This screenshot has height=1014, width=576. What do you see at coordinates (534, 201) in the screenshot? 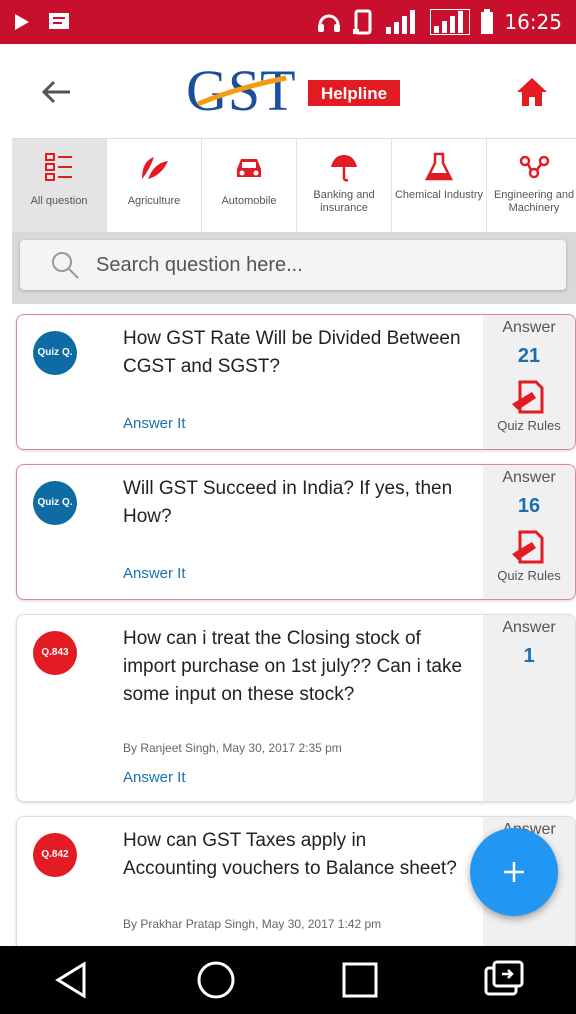
I see `category-label: Engineering and Machinery` at bounding box center [534, 201].